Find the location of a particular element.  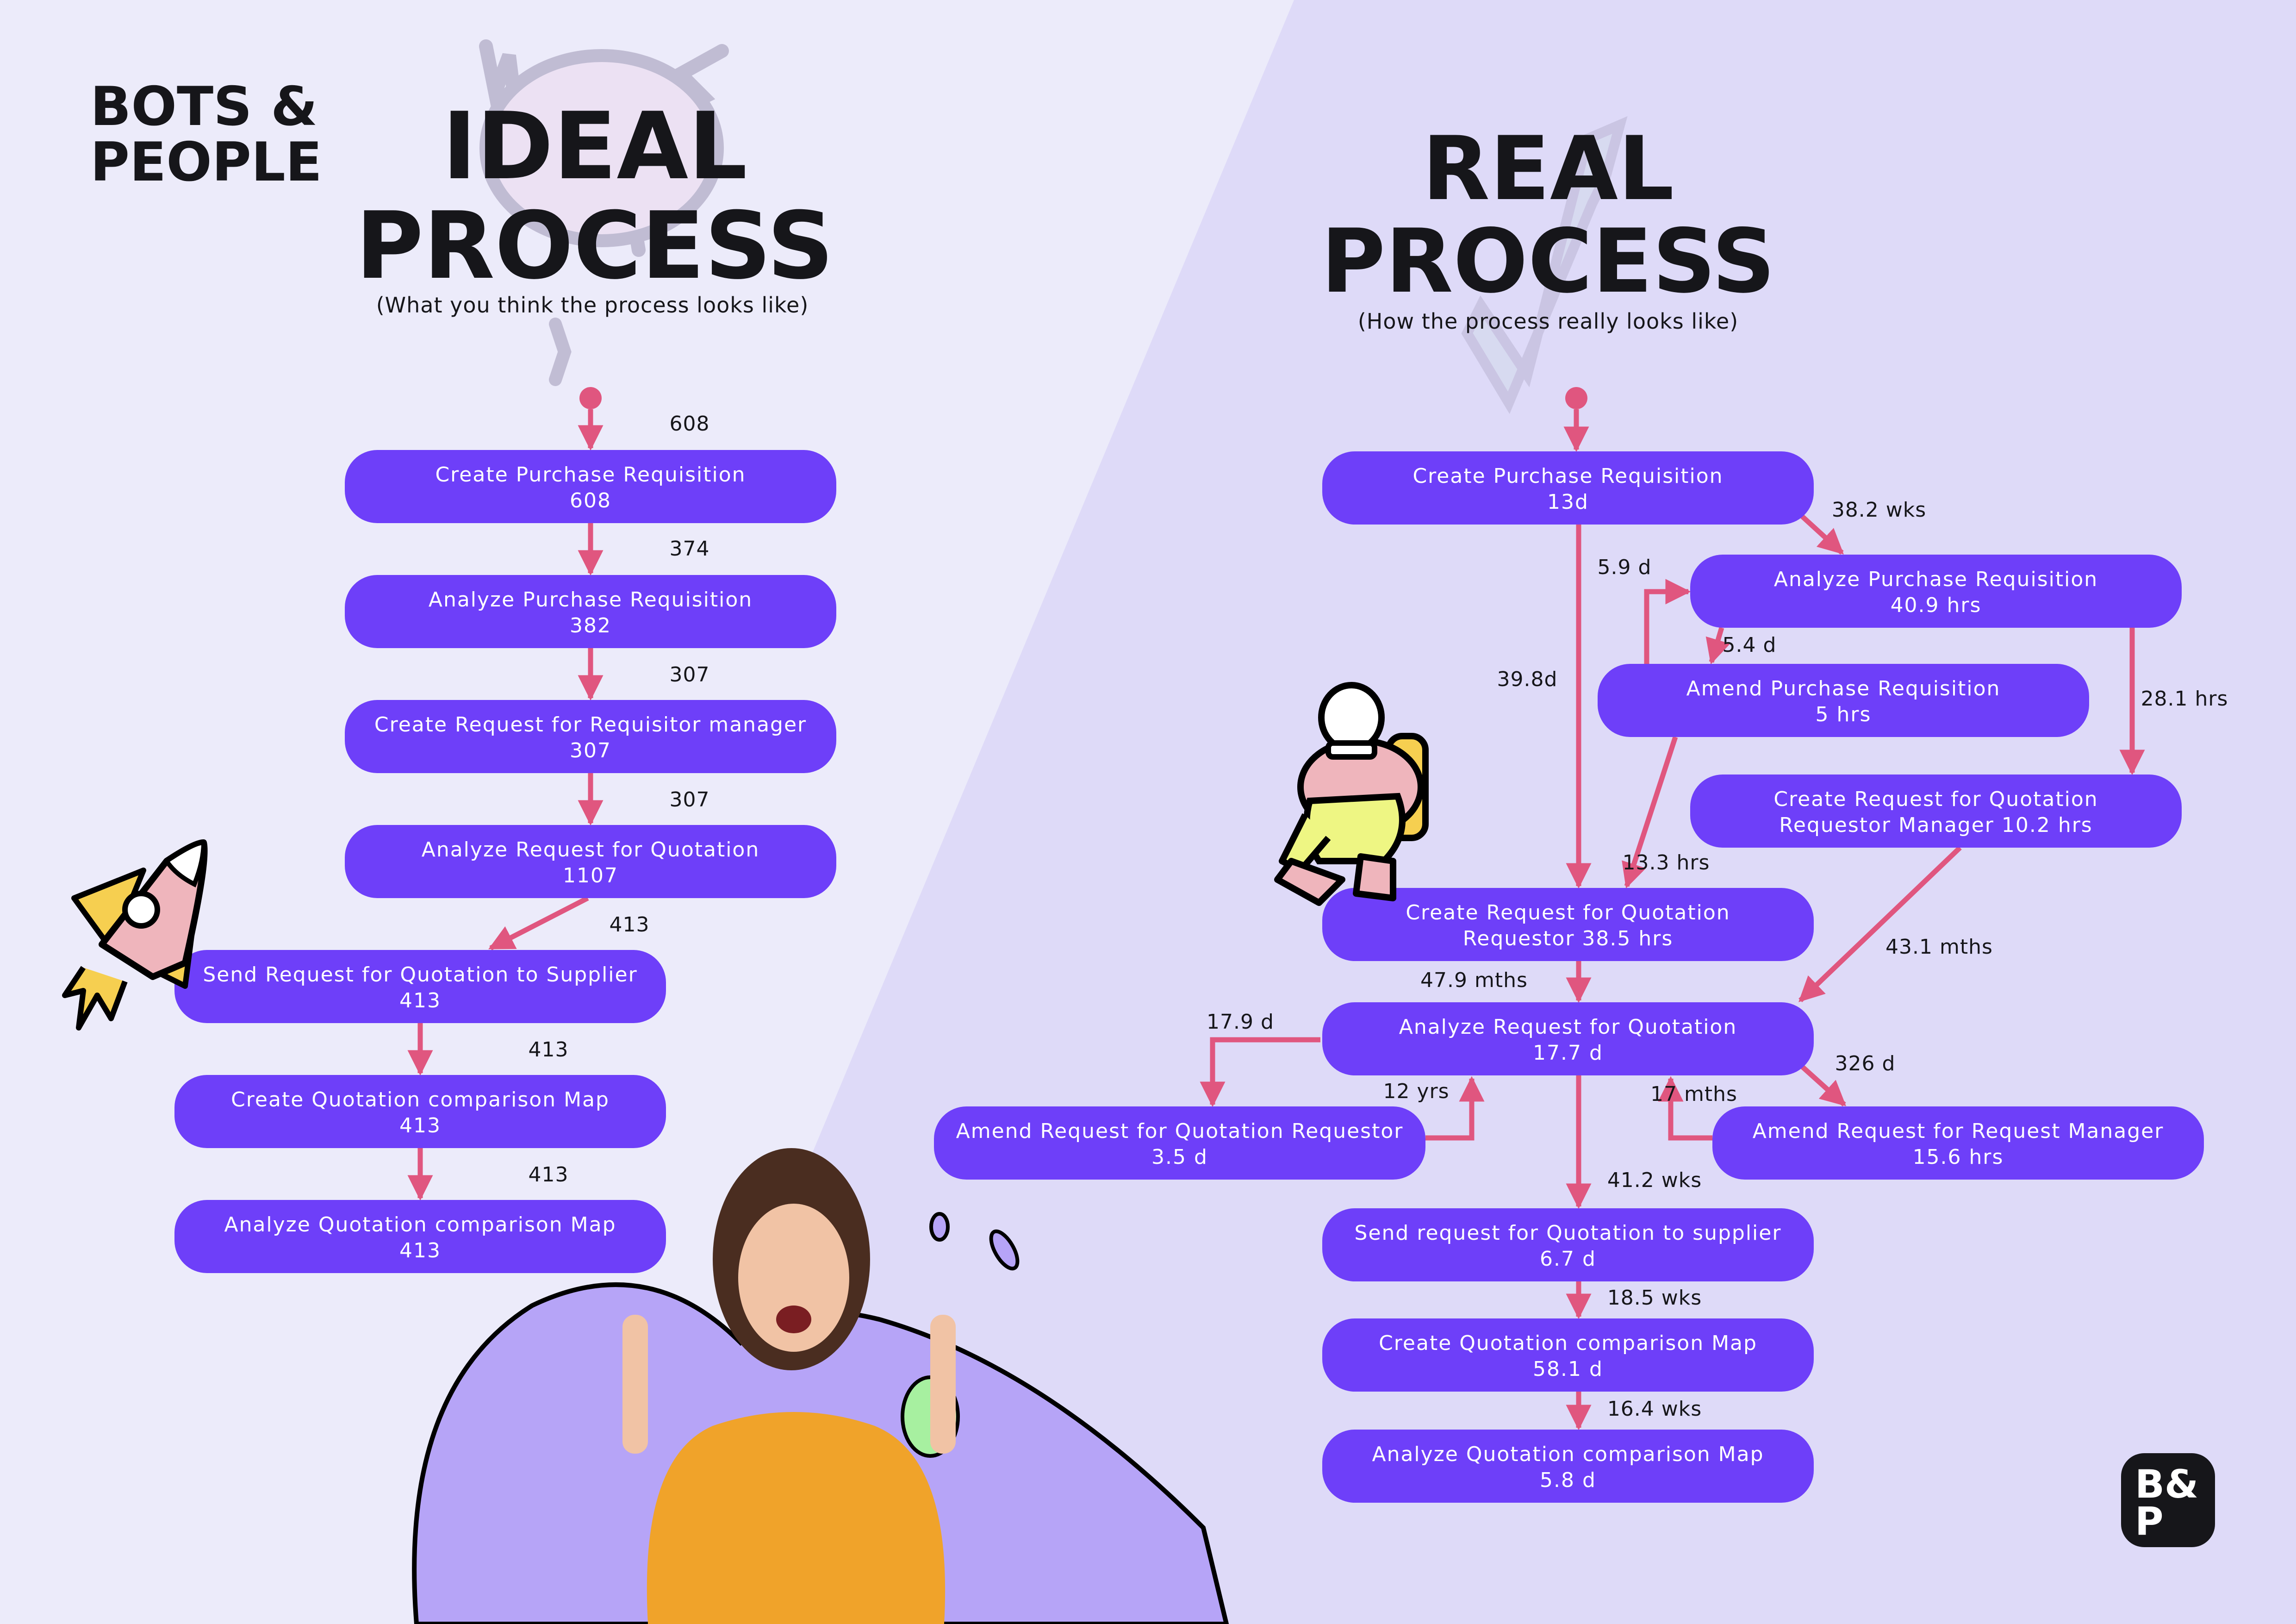

node-value: 1107 is located at coordinates (590, 875).